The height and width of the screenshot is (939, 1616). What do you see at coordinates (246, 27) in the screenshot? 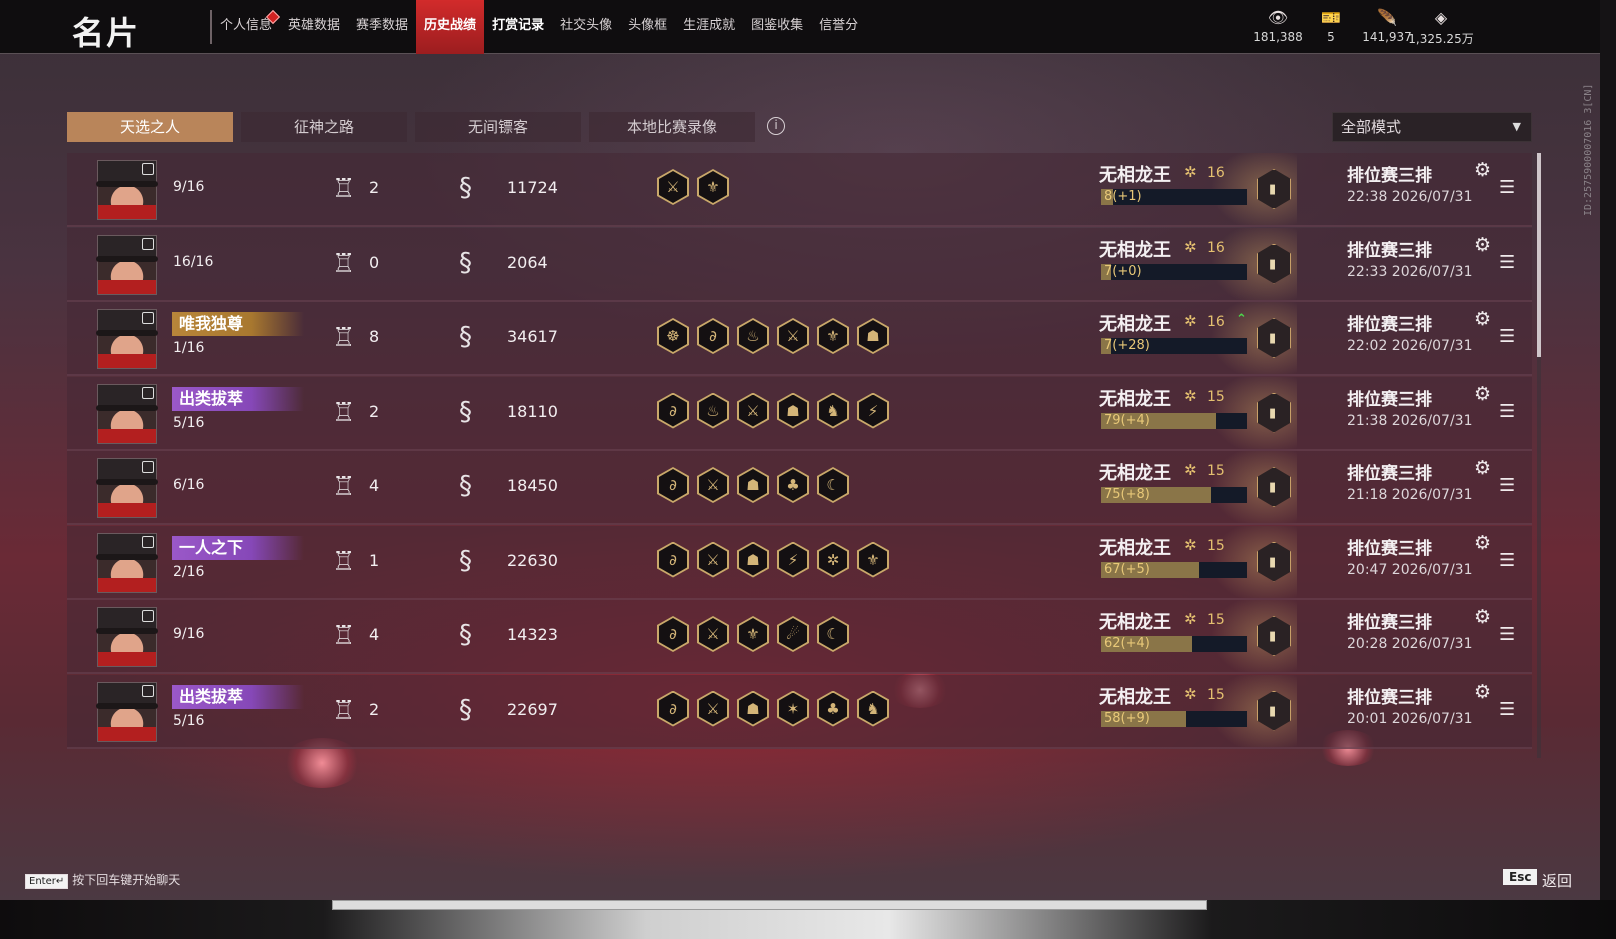
I see `nav-tab-0: 个人信息` at bounding box center [246, 27].